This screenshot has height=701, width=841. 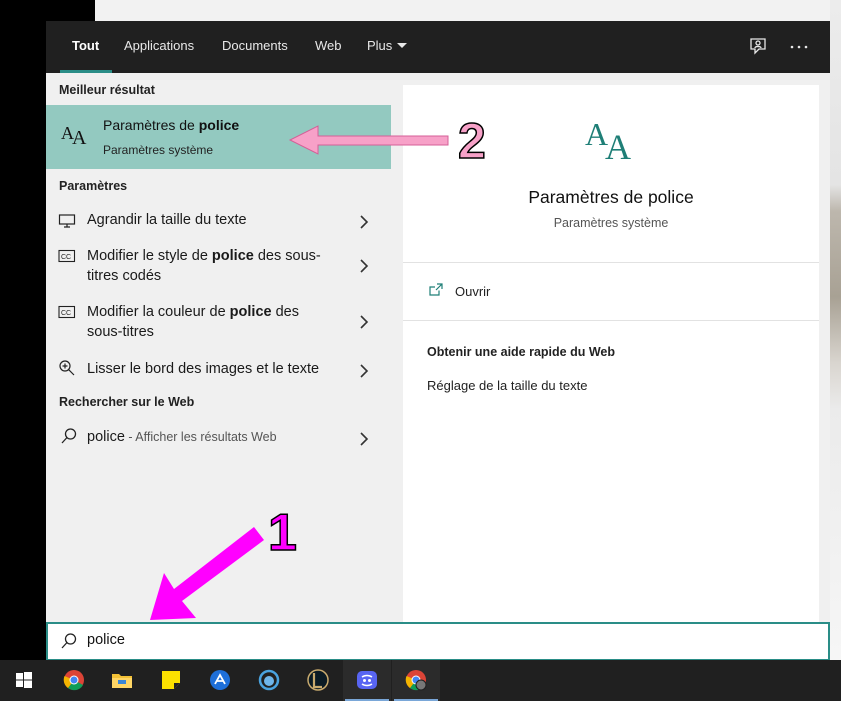 I want to click on taskbar-vpn-app, so click(x=220, y=680).